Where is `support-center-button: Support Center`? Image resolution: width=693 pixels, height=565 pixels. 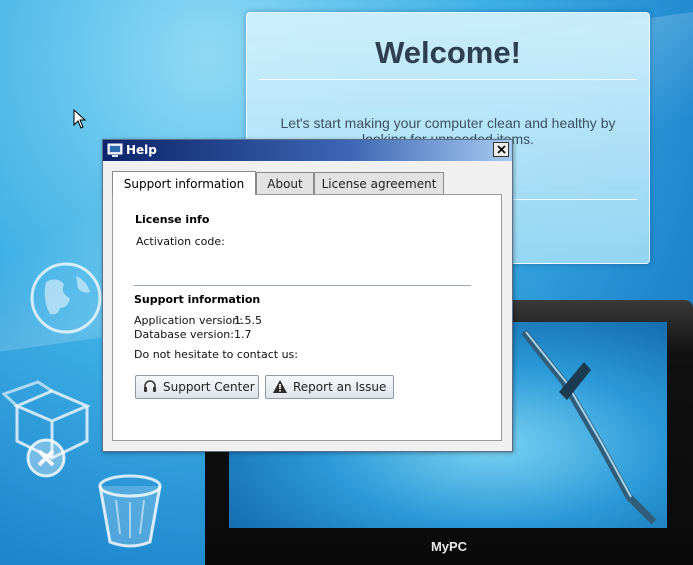
support-center-button: Support Center is located at coordinates (197, 387).